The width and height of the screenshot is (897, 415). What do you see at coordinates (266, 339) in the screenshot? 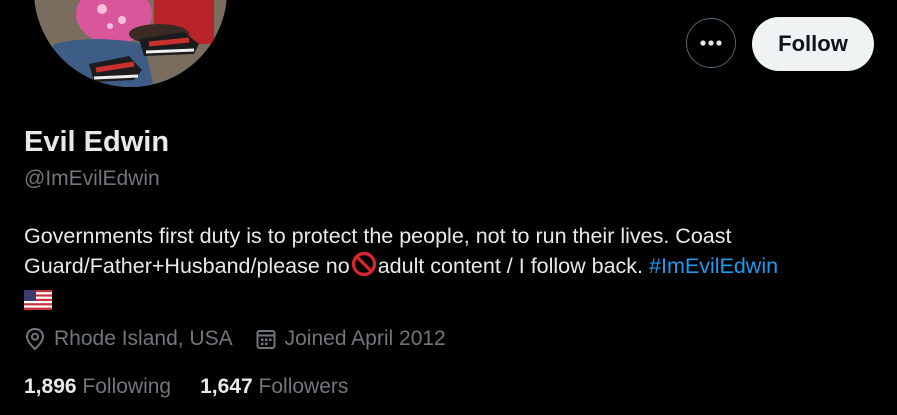
I see `calendar-icon` at bounding box center [266, 339].